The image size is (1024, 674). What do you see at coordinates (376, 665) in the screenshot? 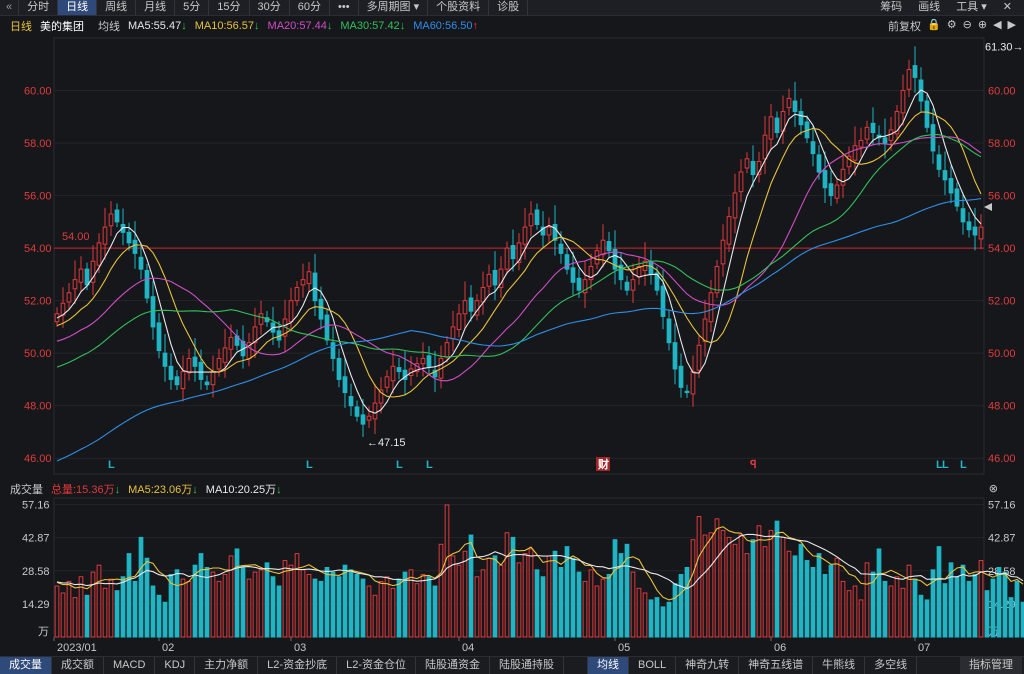
I see `tab-l2-position: L2-资金仓位` at bounding box center [376, 665].